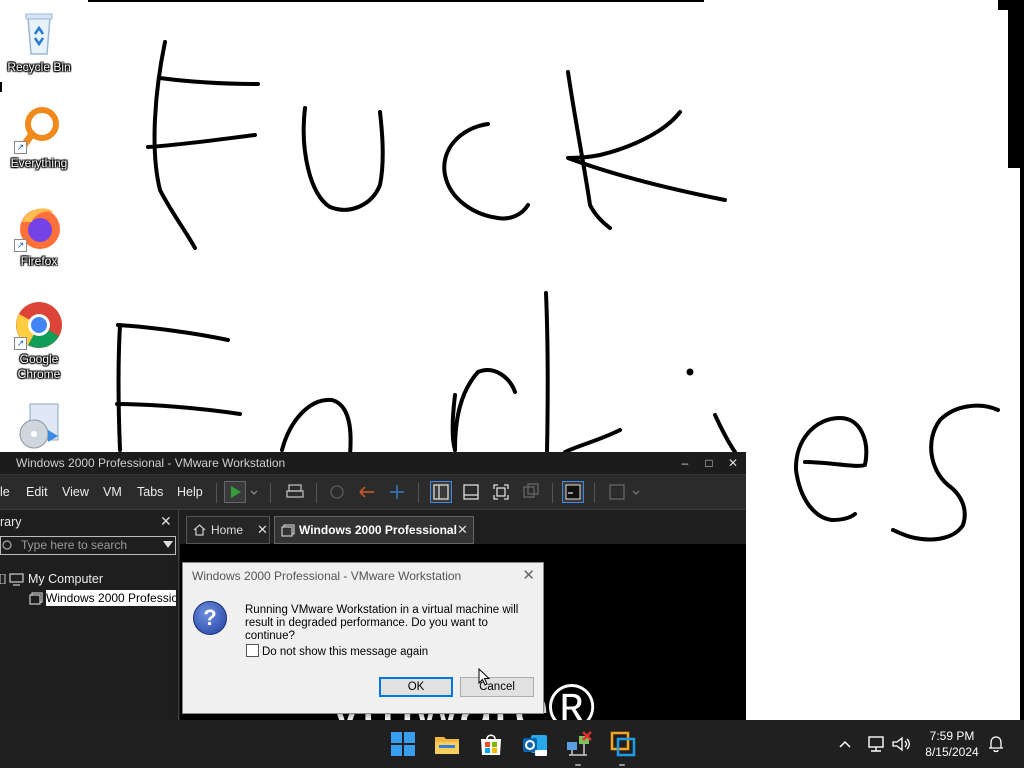 Image resolution: width=1024 pixels, height=768 pixels. I want to click on snapshot-icon, so click(337, 492).